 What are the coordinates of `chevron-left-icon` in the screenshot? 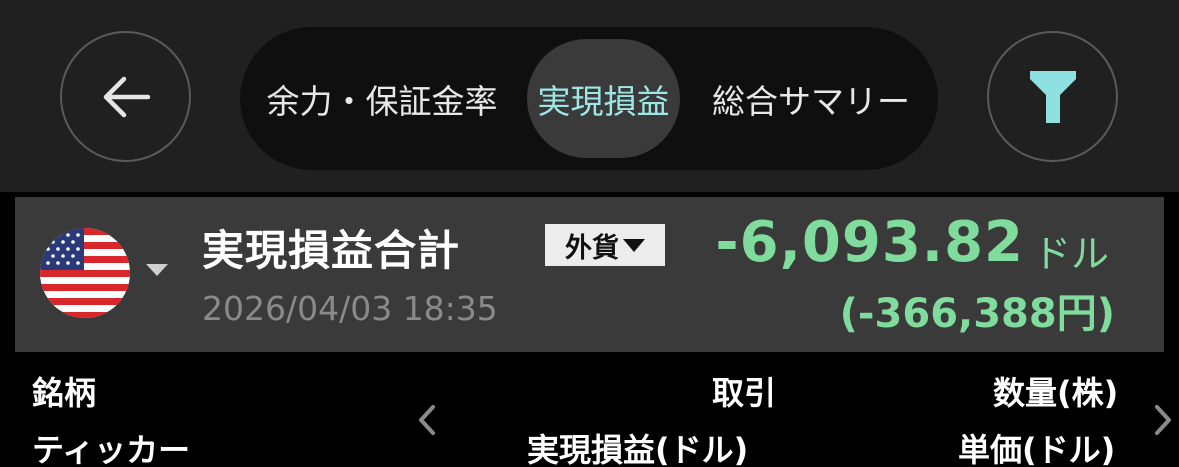 It's located at (427, 420).